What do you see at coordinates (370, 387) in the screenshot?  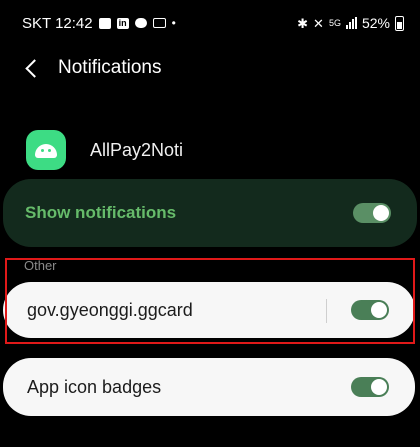 I see `app-icon-badges-toggle` at bounding box center [370, 387].